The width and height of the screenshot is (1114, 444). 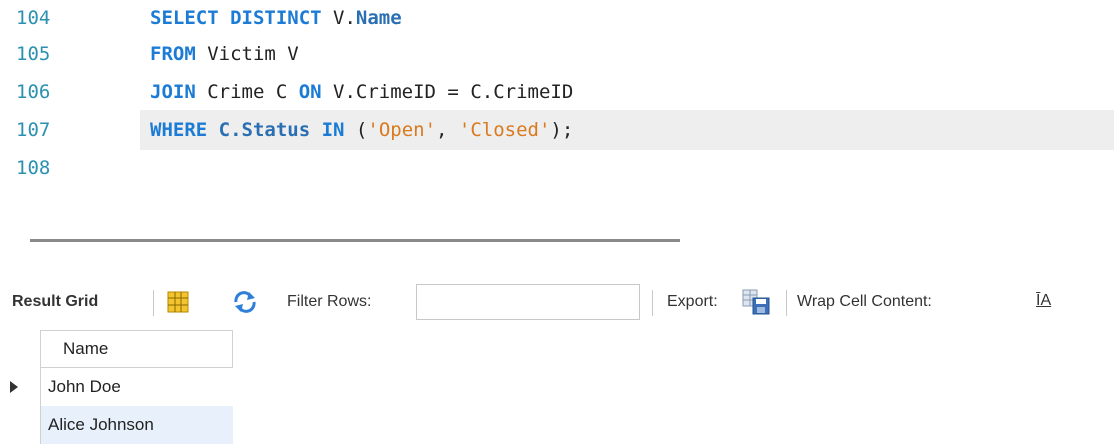 I want to click on result-grid-icon, so click(x=178, y=302).